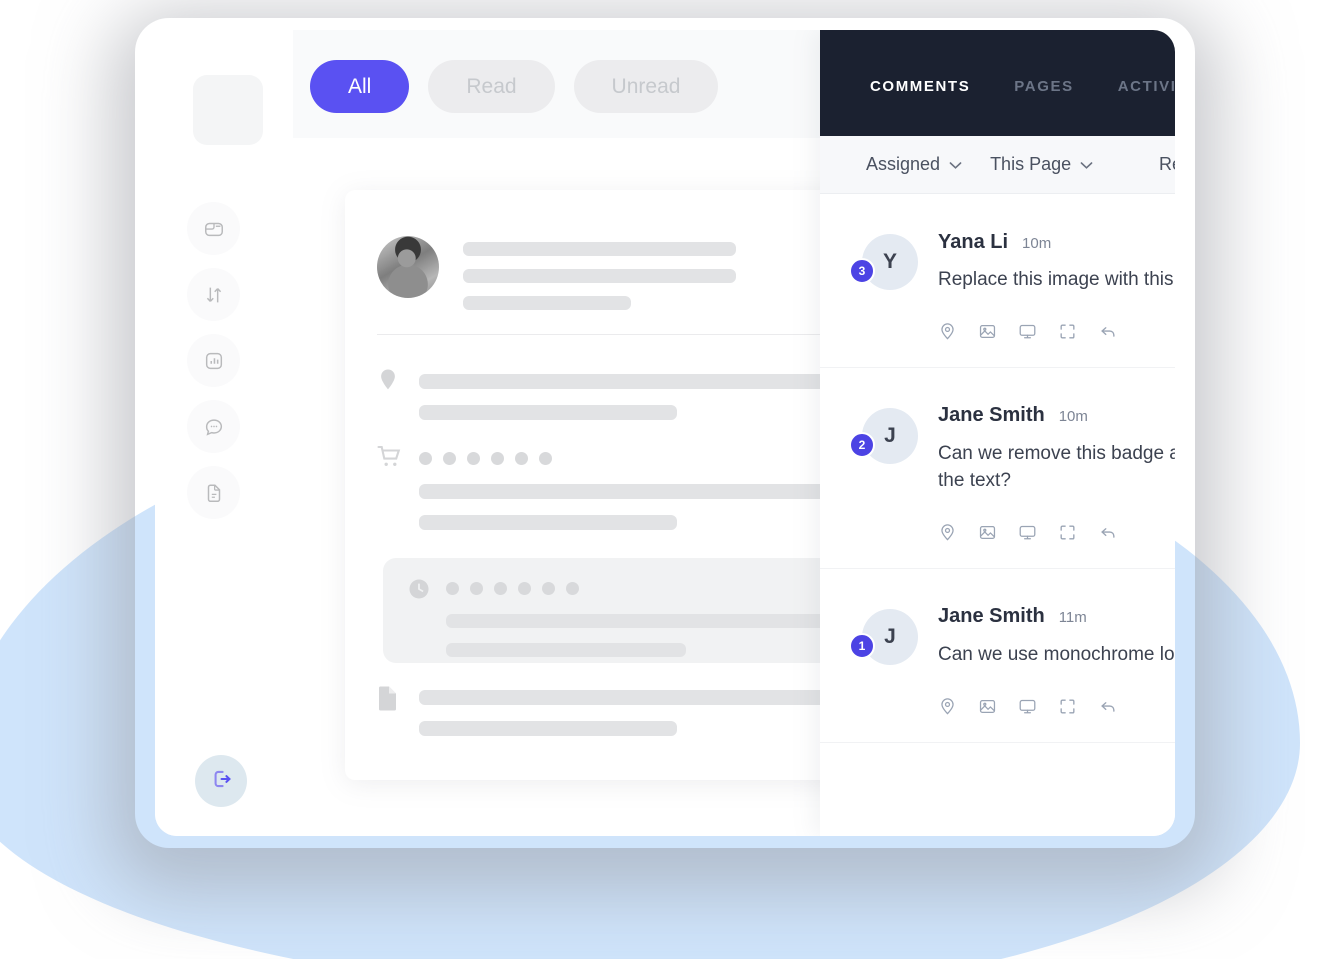  I want to click on avatar-group: Y 3, so click(883, 262).